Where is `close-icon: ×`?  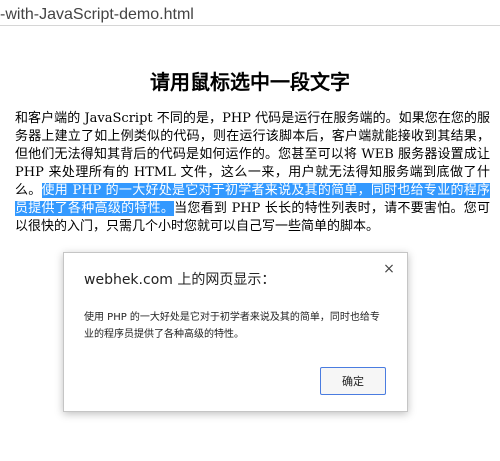 close-icon: × is located at coordinates (389, 269).